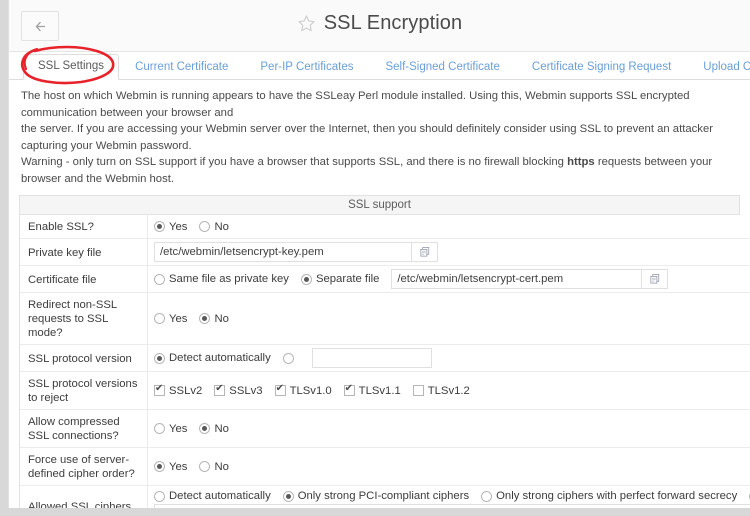 This screenshot has height=516, width=750. I want to click on radio-protocol-detect-automatically: Detect automatically, so click(212, 358).